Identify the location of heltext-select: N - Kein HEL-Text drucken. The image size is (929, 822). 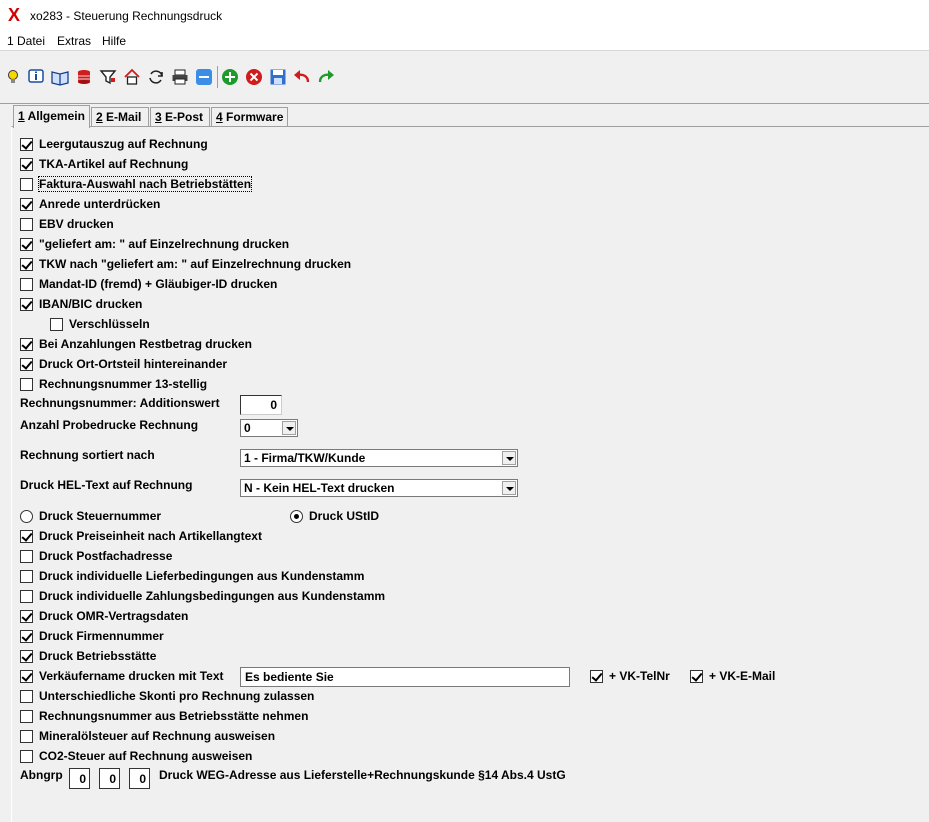
(379, 488).